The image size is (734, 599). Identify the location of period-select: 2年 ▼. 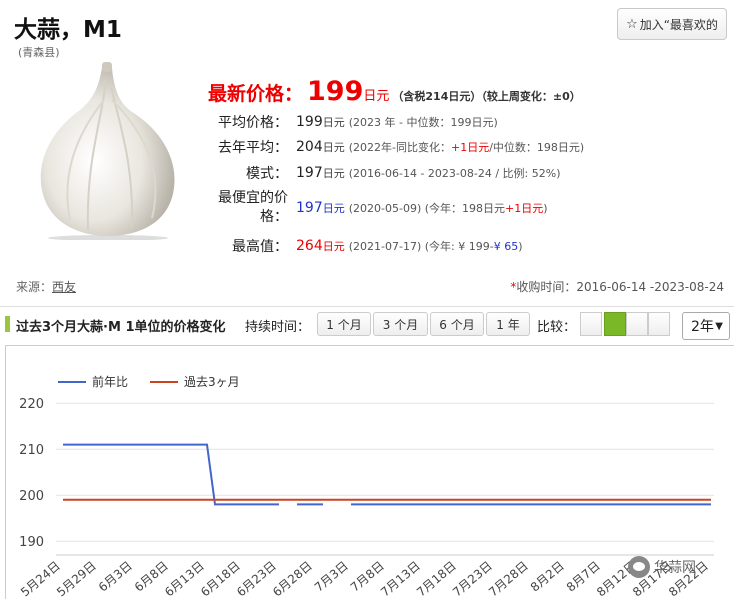
(706, 326).